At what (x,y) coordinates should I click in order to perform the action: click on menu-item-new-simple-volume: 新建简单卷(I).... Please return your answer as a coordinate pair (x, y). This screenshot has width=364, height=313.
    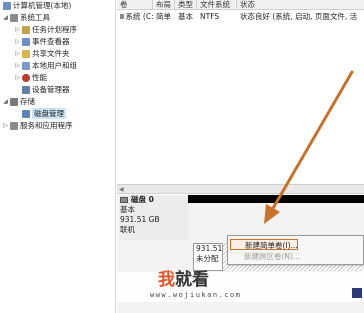
    Looking at the image, I should click on (264, 244).